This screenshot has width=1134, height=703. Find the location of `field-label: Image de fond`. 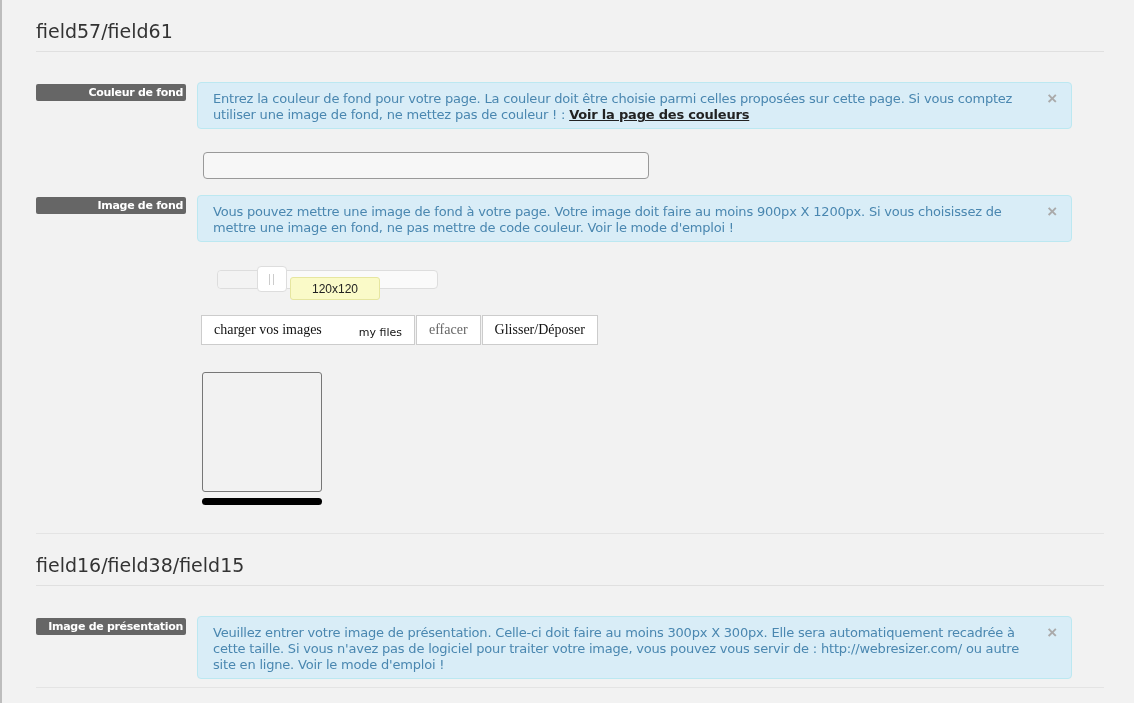

field-label: Image de fond is located at coordinates (111, 205).